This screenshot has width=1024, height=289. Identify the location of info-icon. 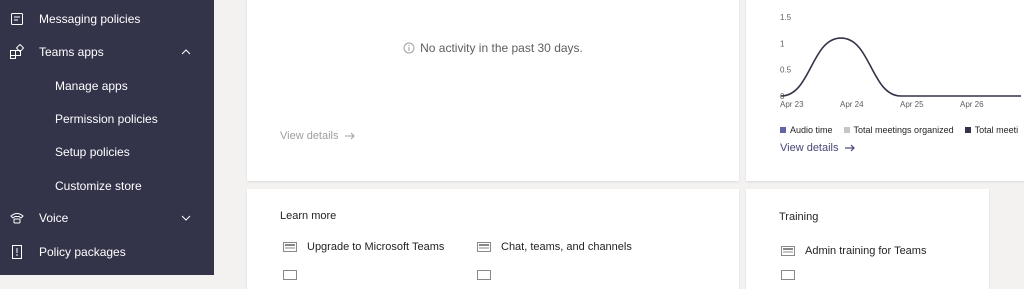
(409, 48).